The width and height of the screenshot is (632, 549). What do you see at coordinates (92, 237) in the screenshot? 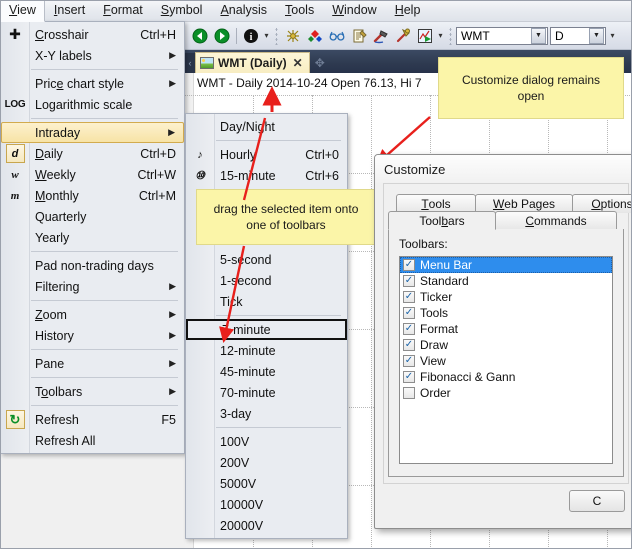
I see `view-menu-item-yearly: Yearly` at bounding box center [92, 237].